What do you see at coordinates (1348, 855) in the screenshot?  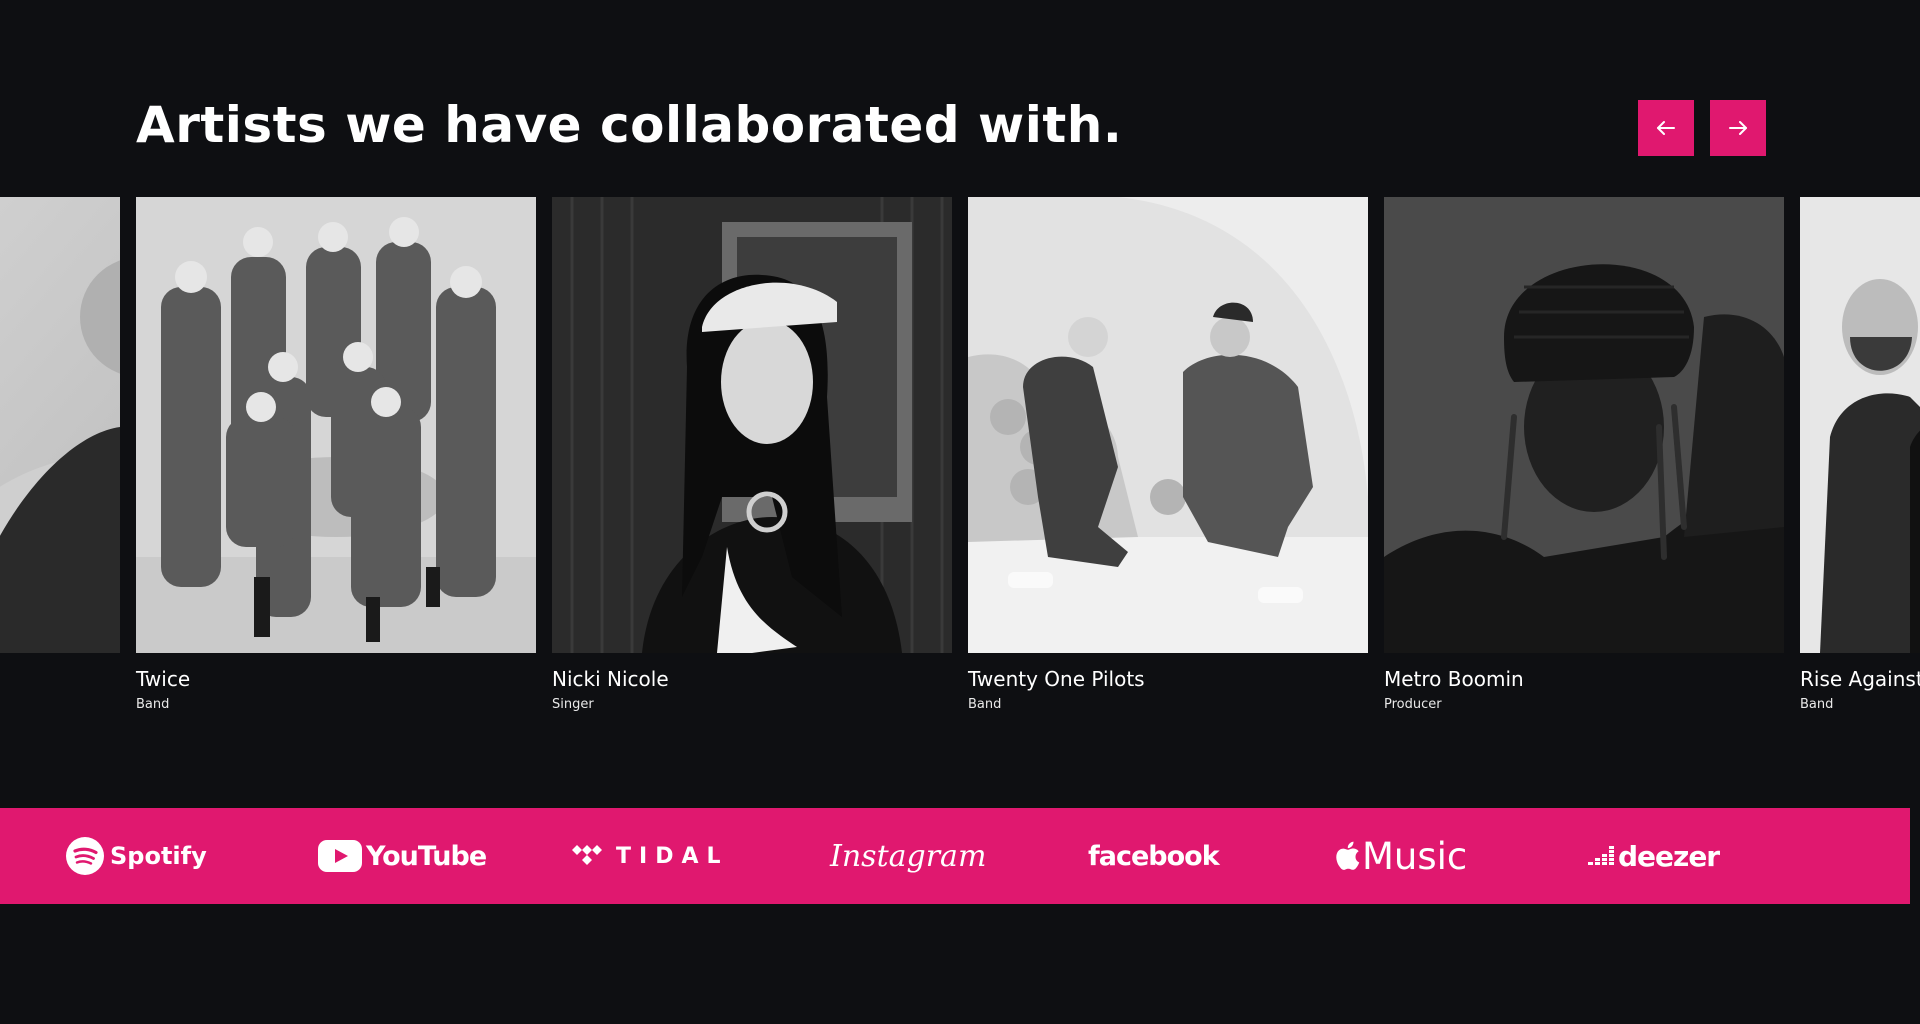 I see `apple-icon` at bounding box center [1348, 855].